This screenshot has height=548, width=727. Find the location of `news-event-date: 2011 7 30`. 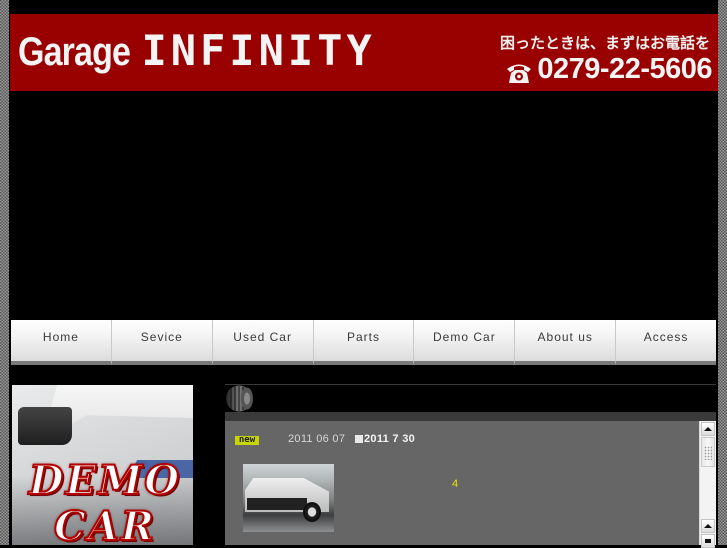

news-event-date: 2011 7 30 is located at coordinates (390, 439).